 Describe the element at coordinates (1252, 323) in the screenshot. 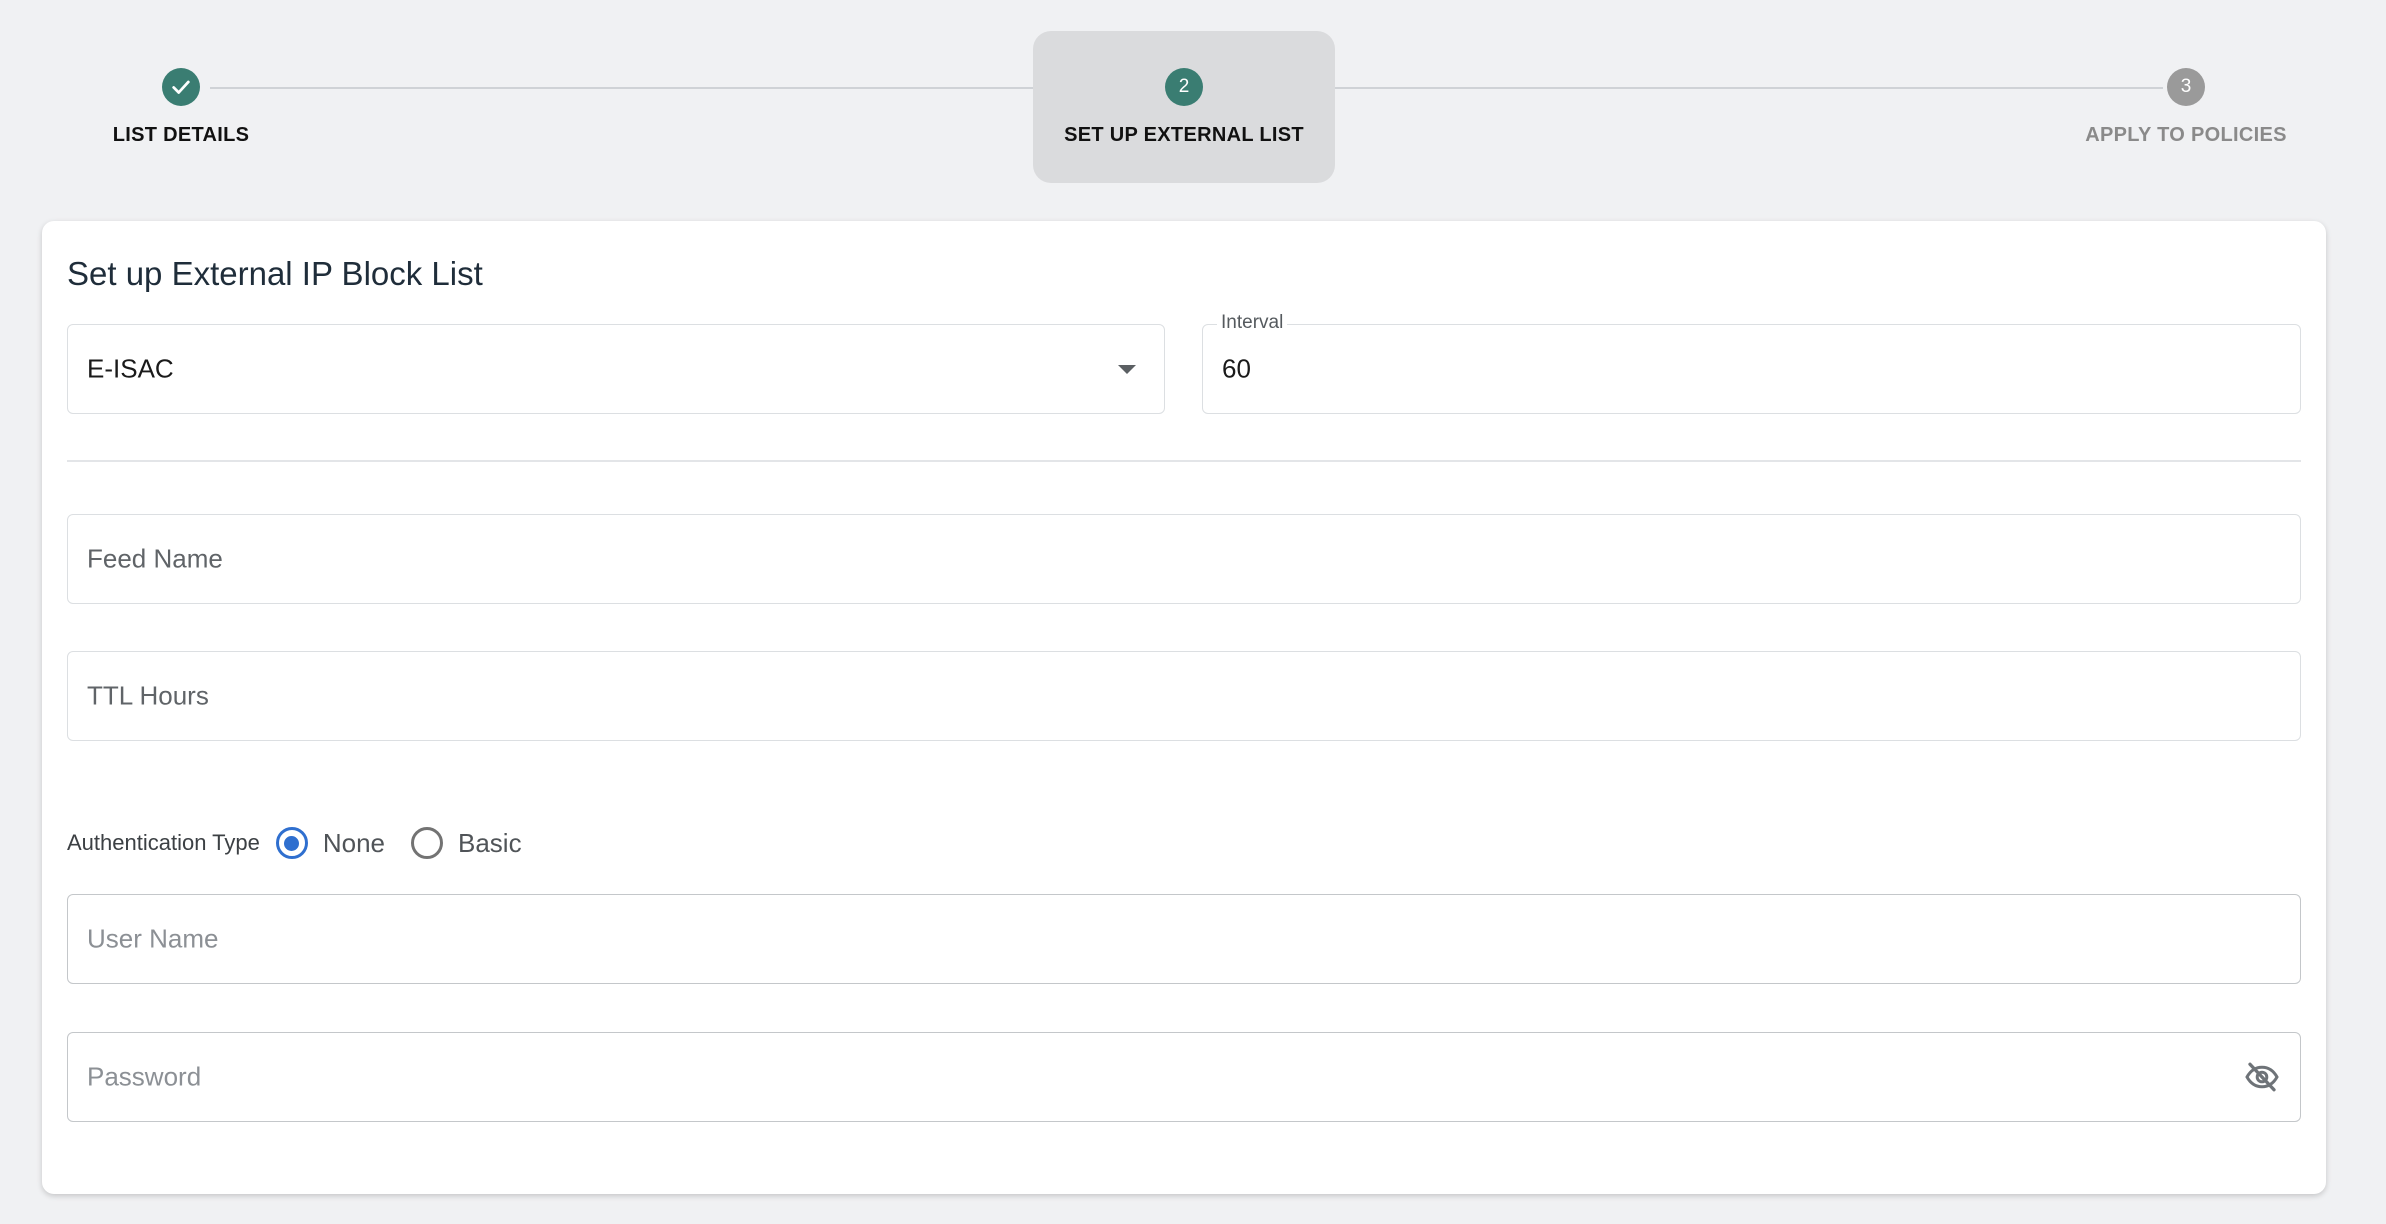

I see `interval-label: Interval` at that location.